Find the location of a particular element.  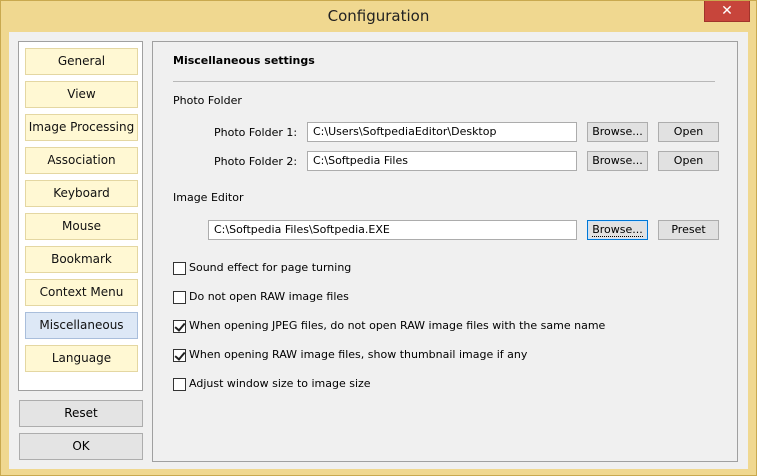

photo-folder-1-label: Photo Folder 1: is located at coordinates (256, 132).